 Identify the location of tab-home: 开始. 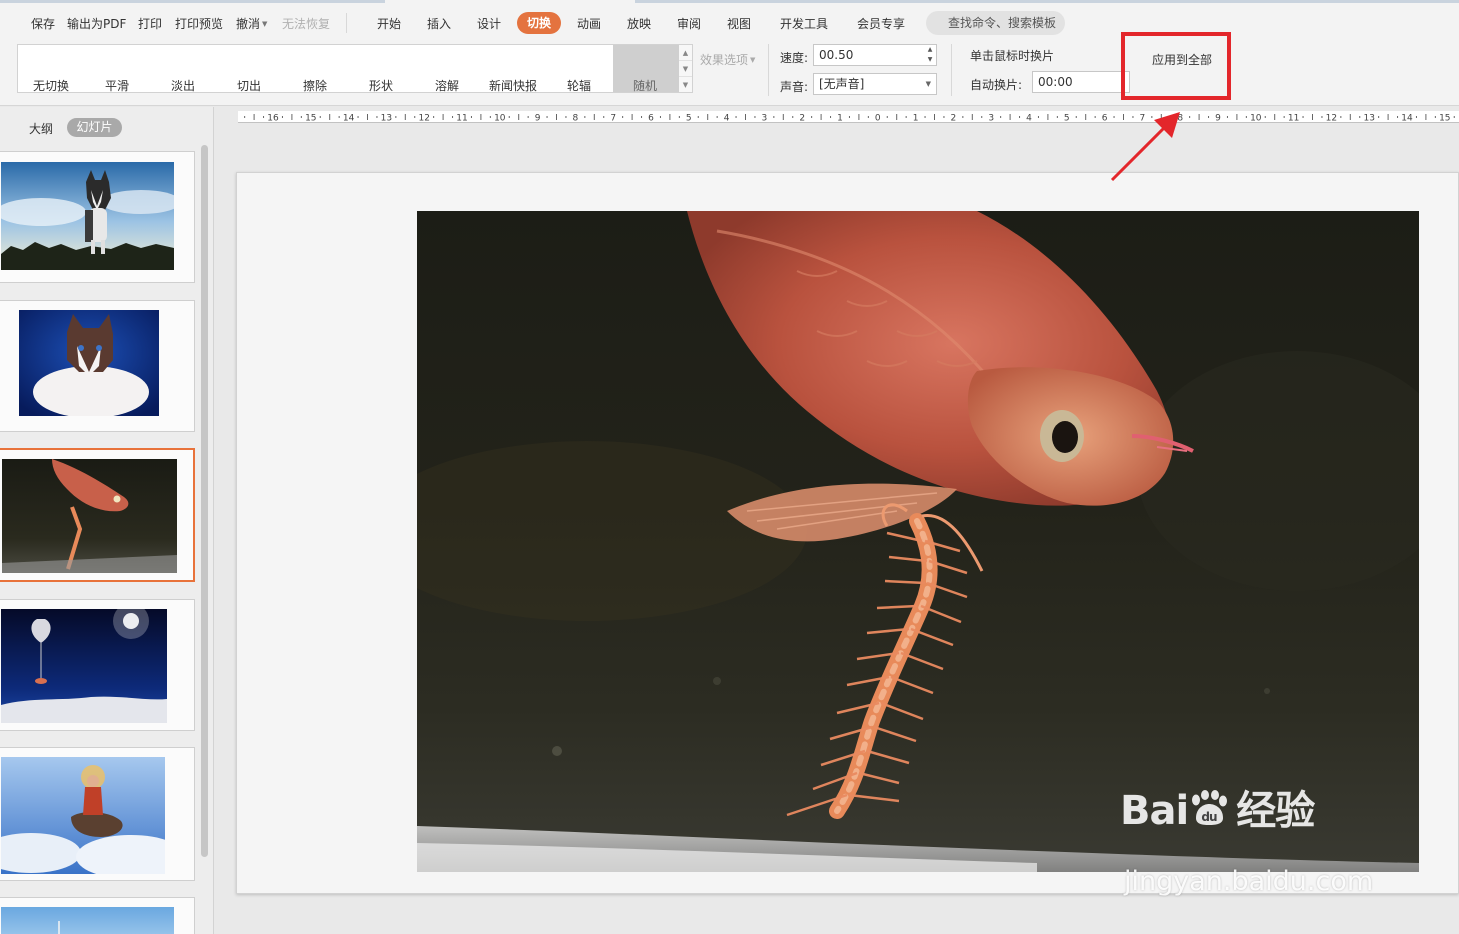
(389, 23).